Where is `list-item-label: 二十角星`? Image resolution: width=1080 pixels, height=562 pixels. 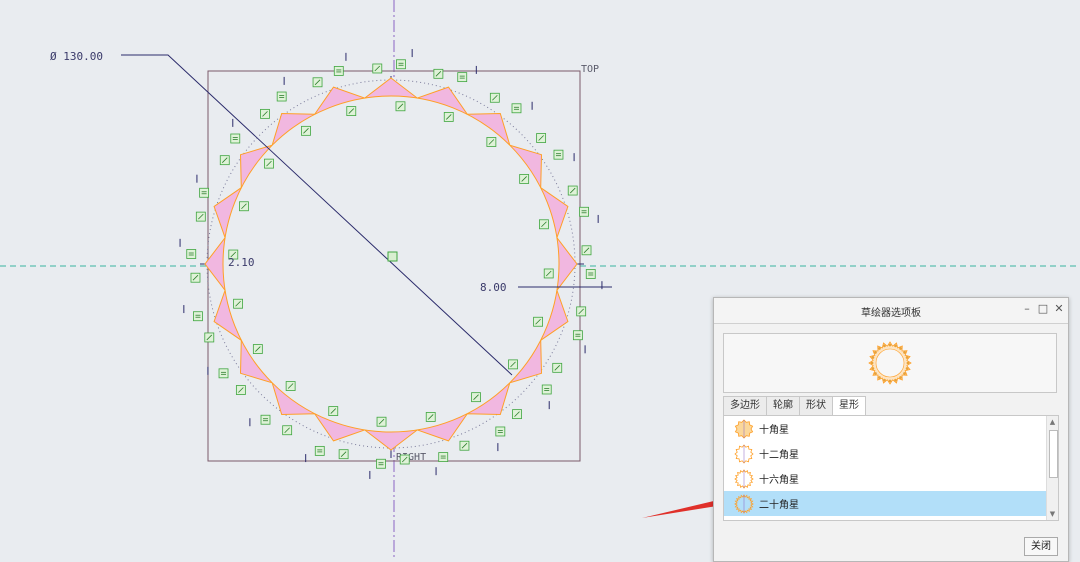 list-item-label: 二十角星 is located at coordinates (779, 505).